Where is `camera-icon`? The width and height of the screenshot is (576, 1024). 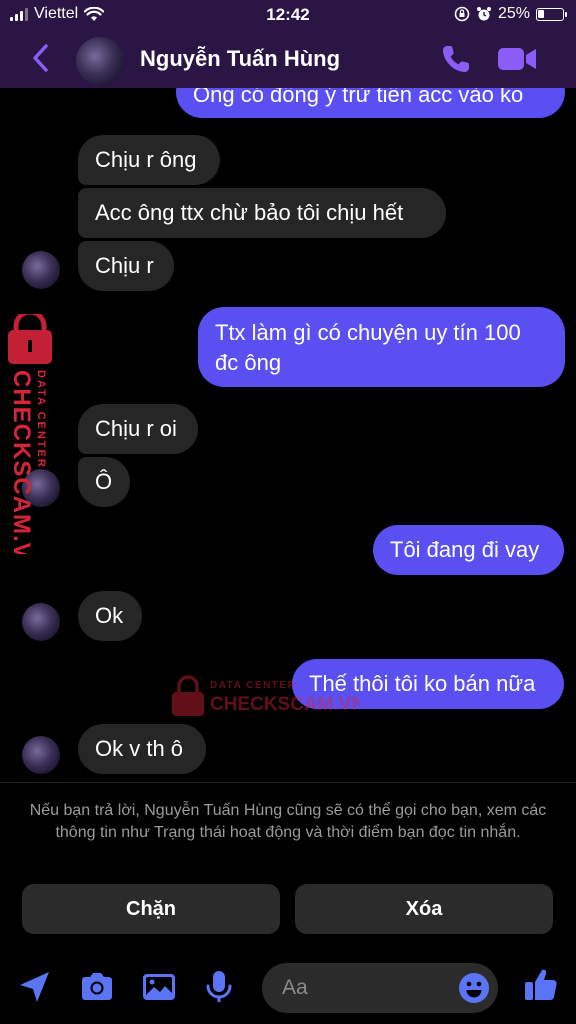 camera-icon is located at coordinates (97, 987).